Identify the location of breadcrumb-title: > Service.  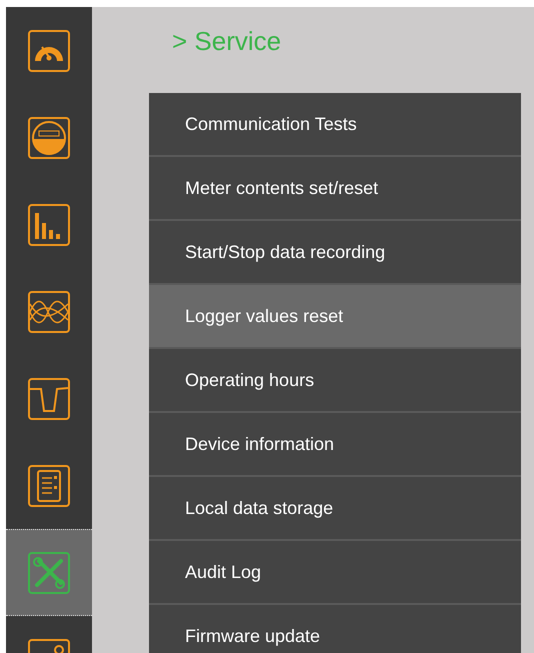
(227, 41).